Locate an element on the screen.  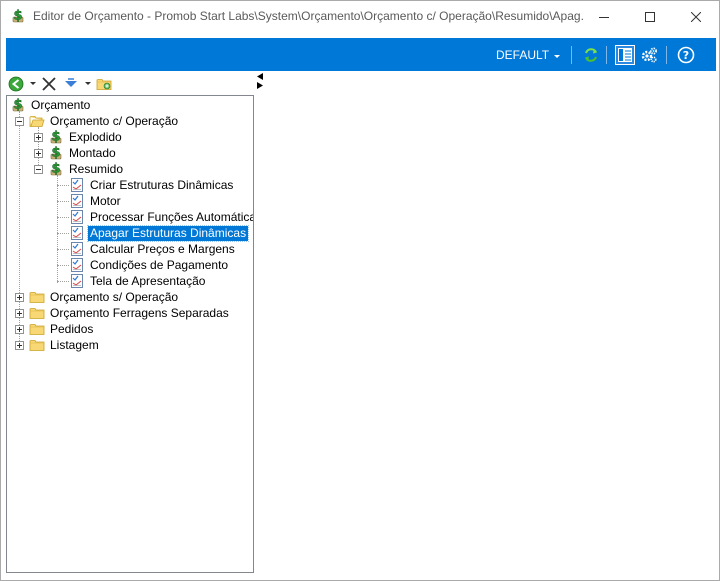
tree-node-label: Orçamento c/ Operação is located at coordinates (114, 120).